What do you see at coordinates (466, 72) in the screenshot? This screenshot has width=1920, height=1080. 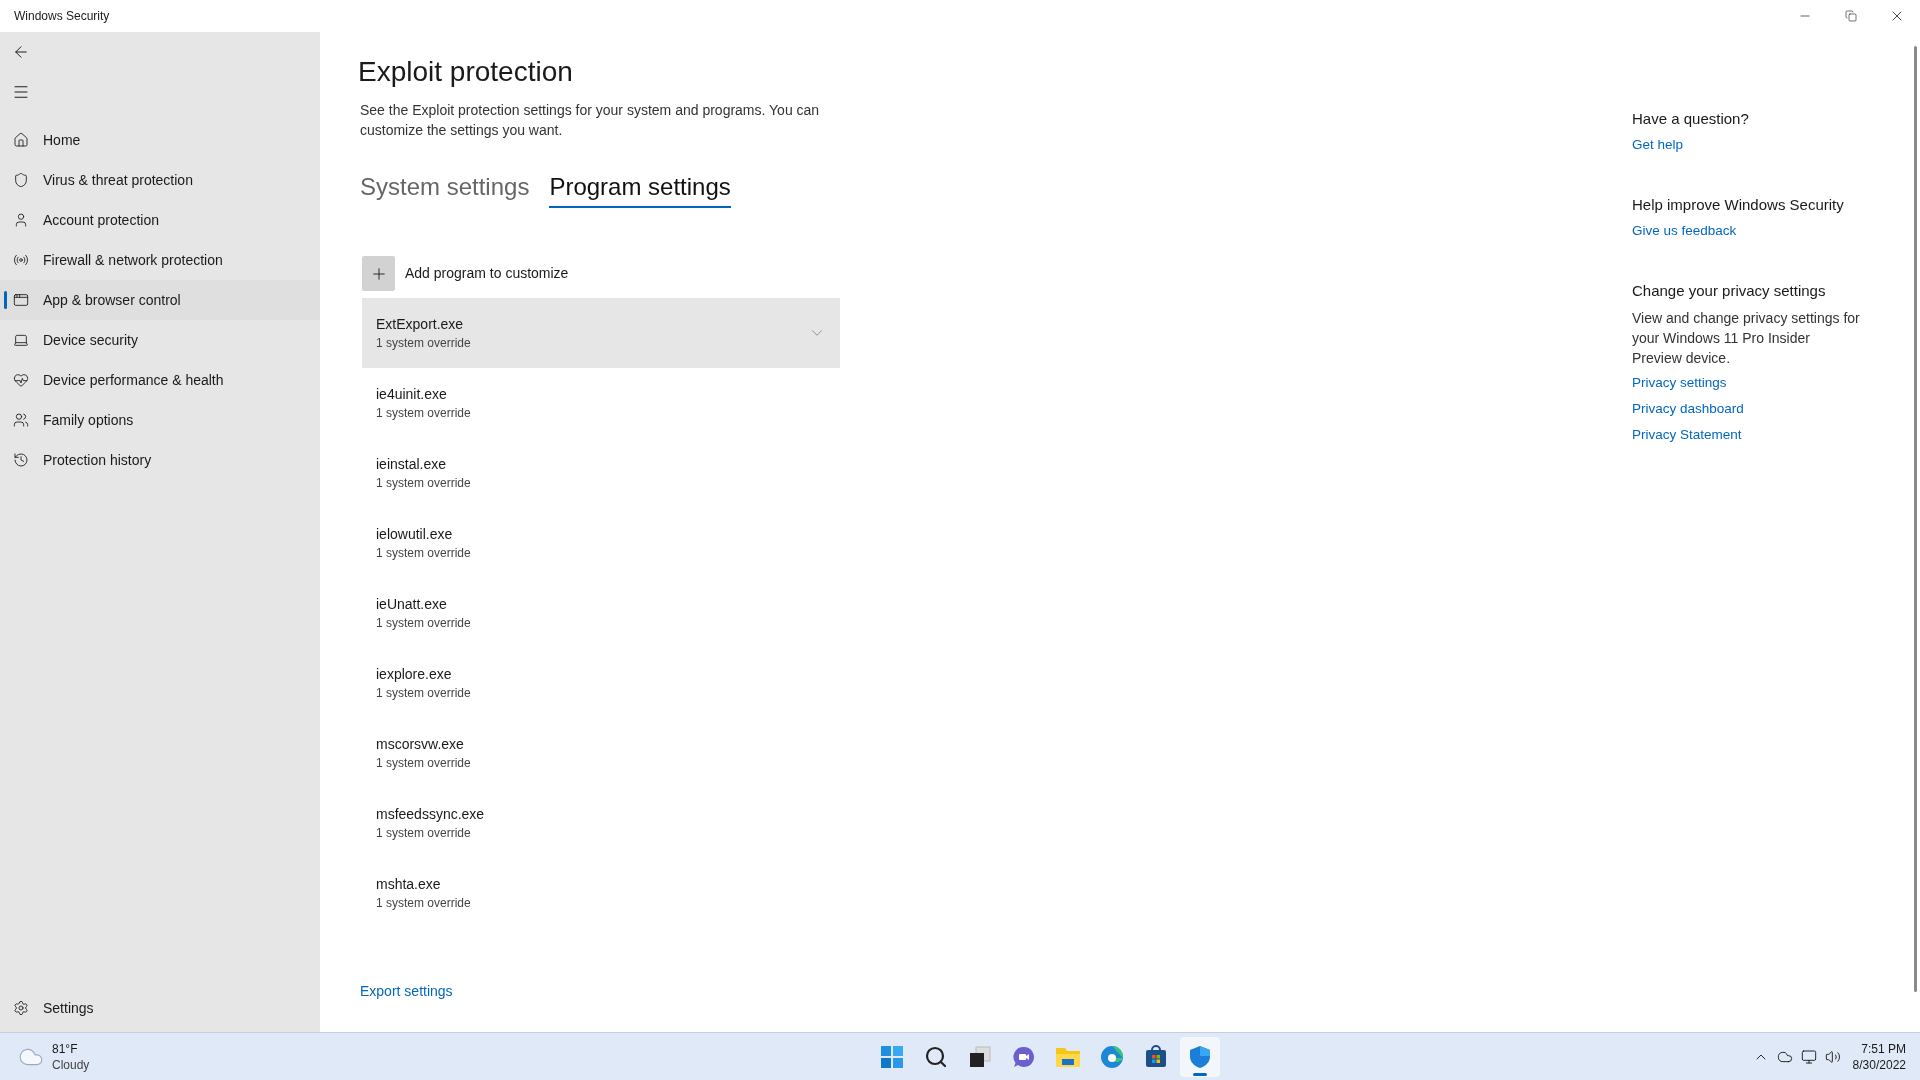 I see `page-title: Exploit protection` at bounding box center [466, 72].